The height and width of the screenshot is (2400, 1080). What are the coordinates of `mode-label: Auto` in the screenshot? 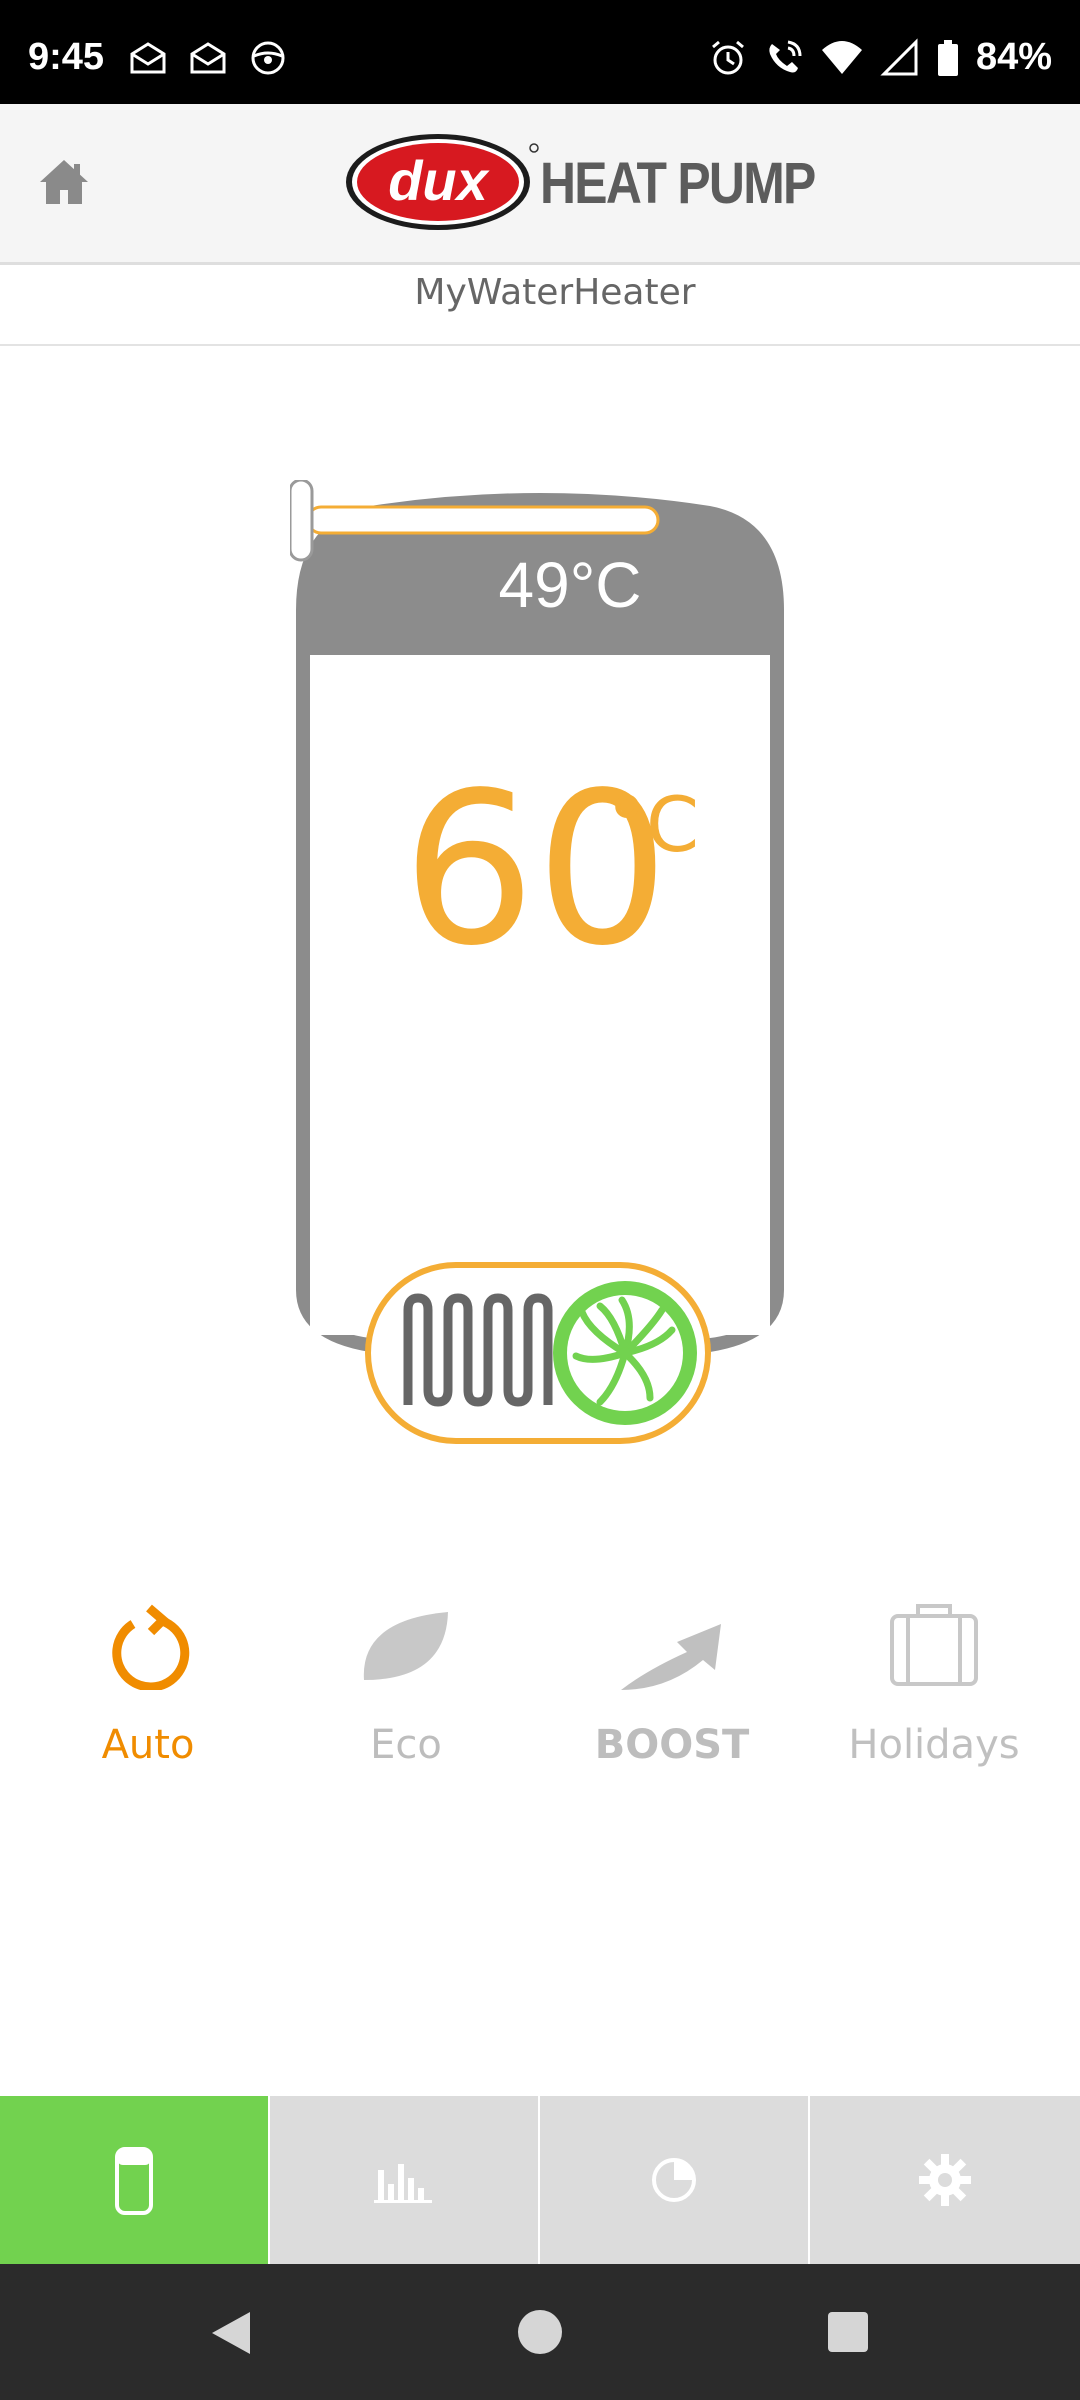 It's located at (148, 1745).